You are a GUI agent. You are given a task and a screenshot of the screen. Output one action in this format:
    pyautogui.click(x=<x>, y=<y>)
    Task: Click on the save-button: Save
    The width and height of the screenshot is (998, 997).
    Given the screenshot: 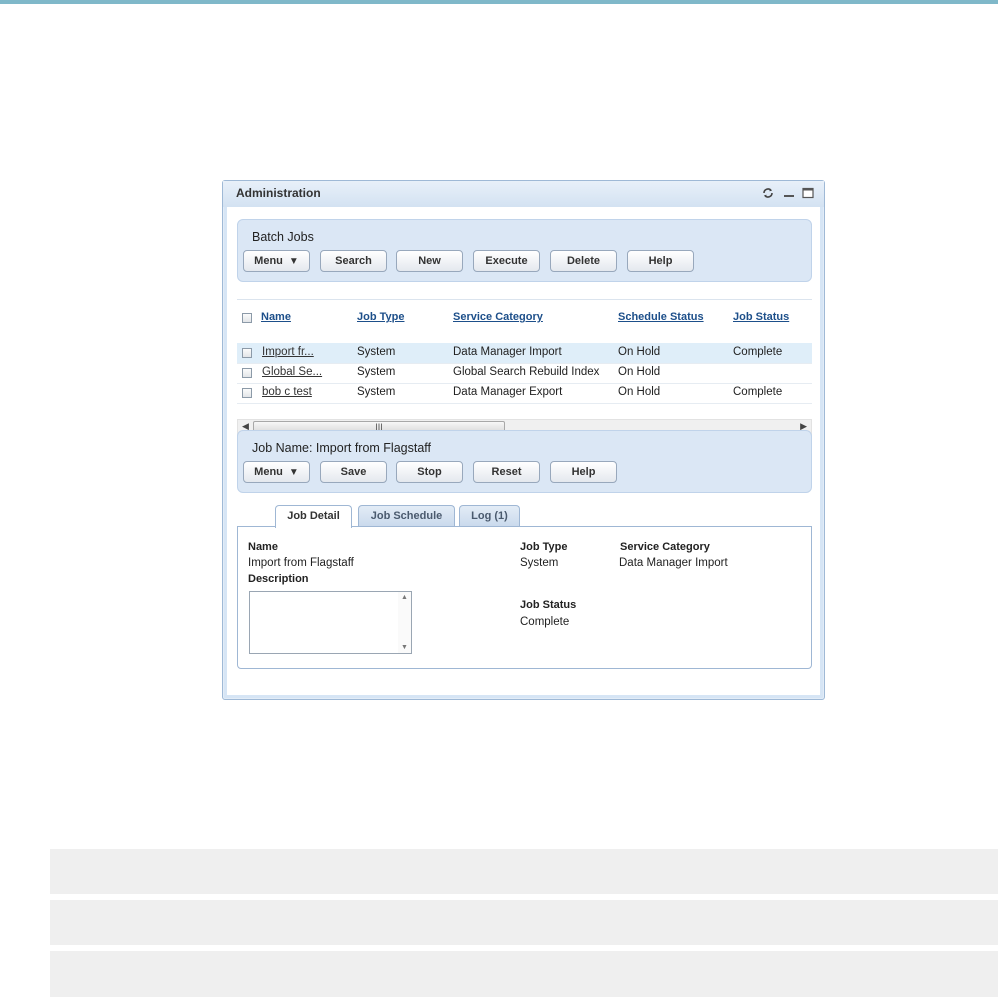 What is the action you would take?
    pyautogui.click(x=353, y=472)
    